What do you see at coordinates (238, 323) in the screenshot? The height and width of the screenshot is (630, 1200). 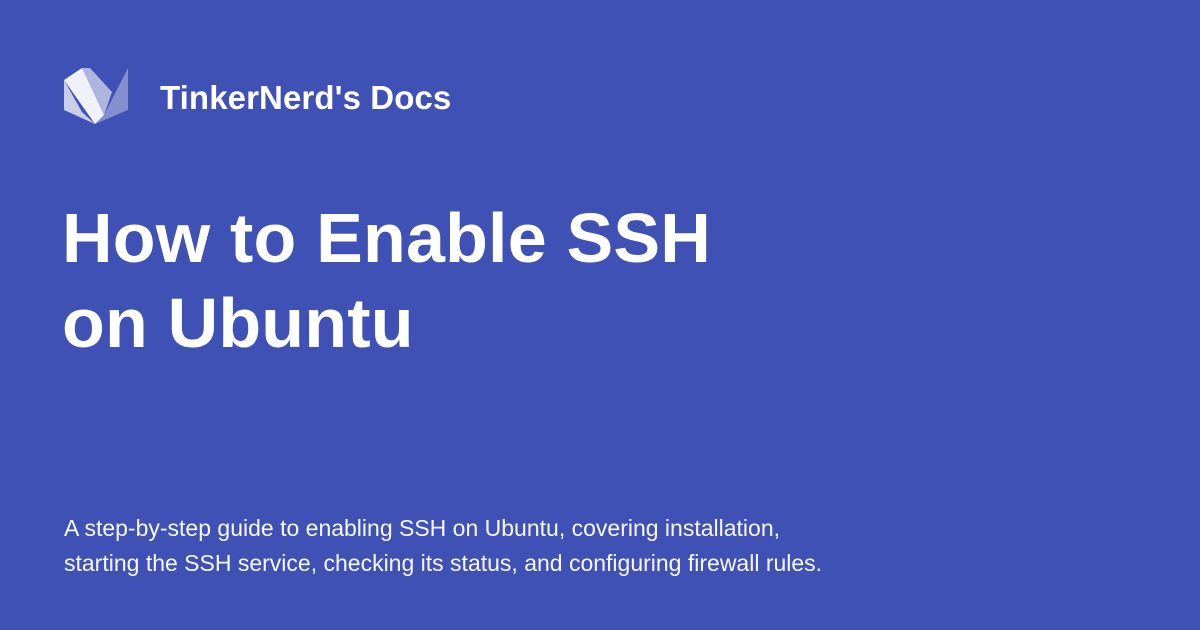 I see `article-title-line-2: on Ubuntu` at bounding box center [238, 323].